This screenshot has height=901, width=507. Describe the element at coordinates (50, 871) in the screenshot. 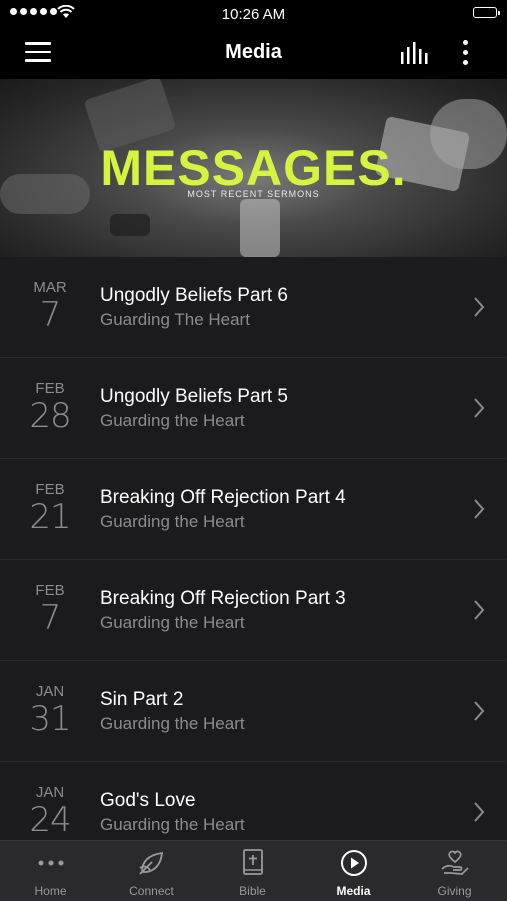

I see `tab-home: Home` at that location.